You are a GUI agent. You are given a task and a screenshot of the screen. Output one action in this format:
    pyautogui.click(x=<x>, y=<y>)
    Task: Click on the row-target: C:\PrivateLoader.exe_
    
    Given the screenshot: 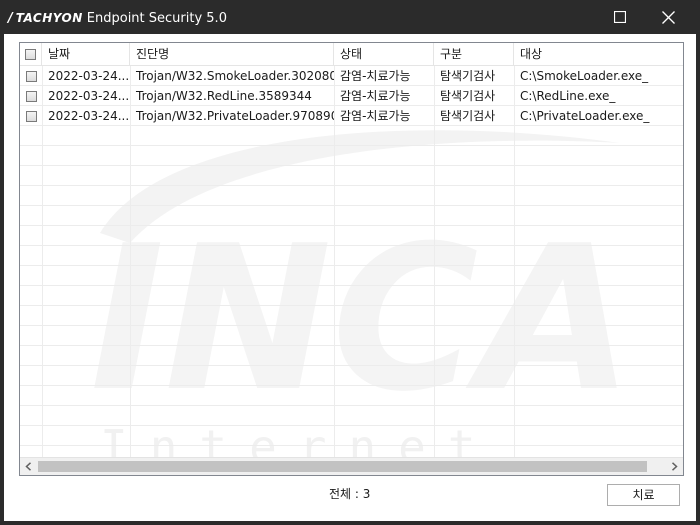 What is the action you would take?
    pyautogui.click(x=585, y=116)
    